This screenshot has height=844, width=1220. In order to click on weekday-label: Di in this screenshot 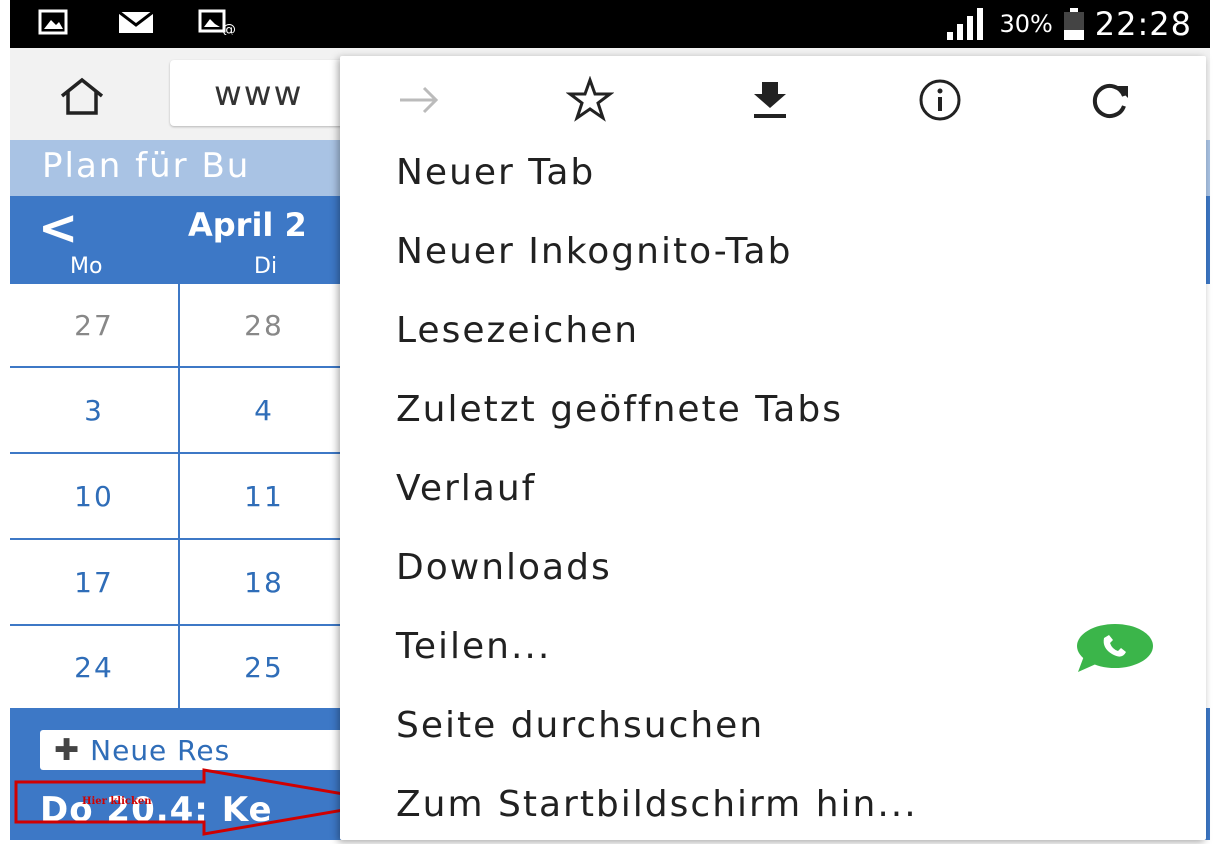, I will do `click(266, 266)`.